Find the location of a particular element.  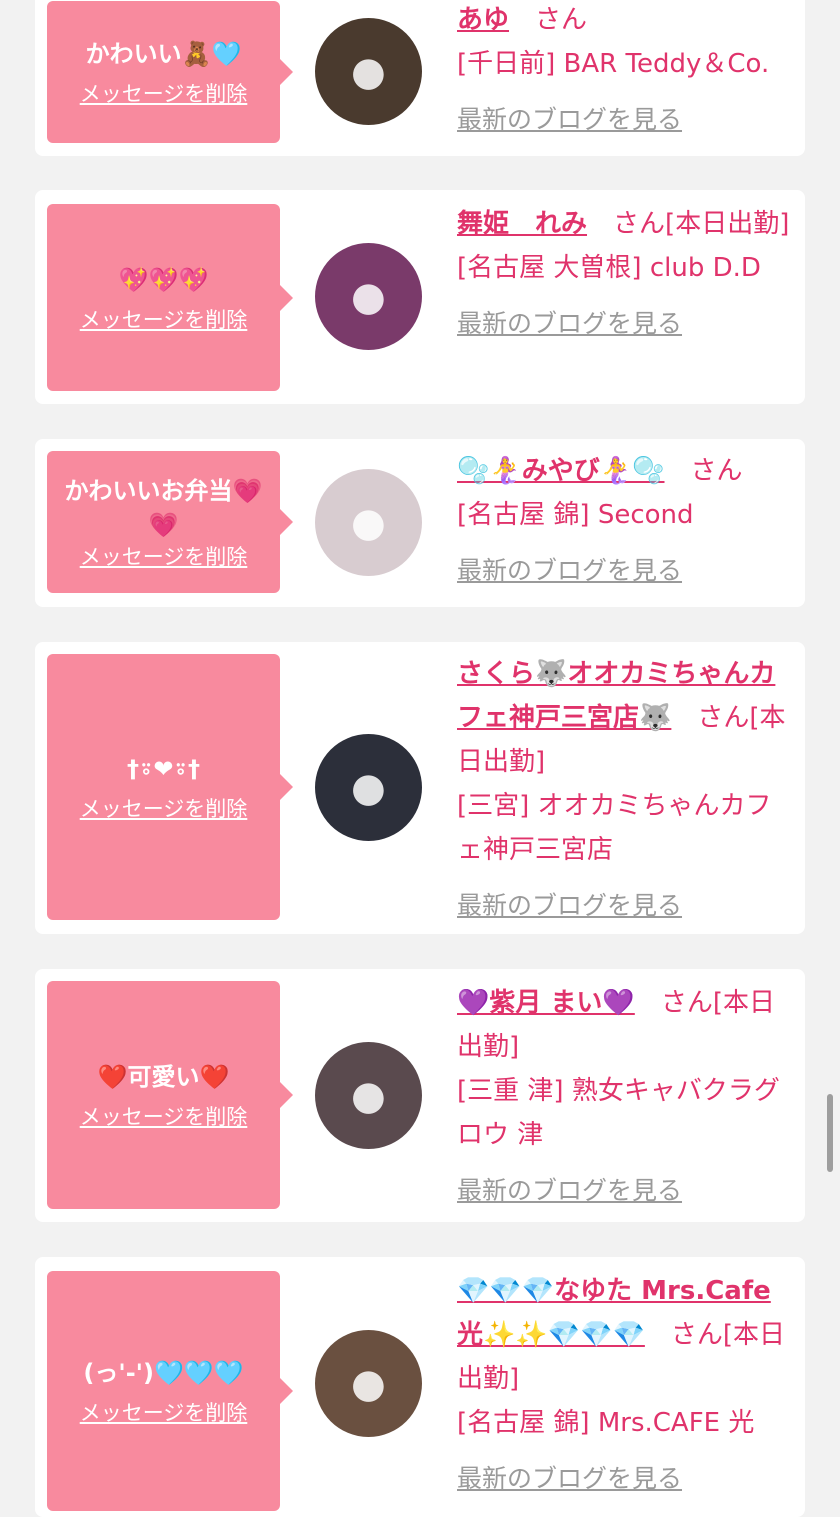

message-bubble: かわいいお弁当💗💗 メッセージを削除 is located at coordinates (170, 522).